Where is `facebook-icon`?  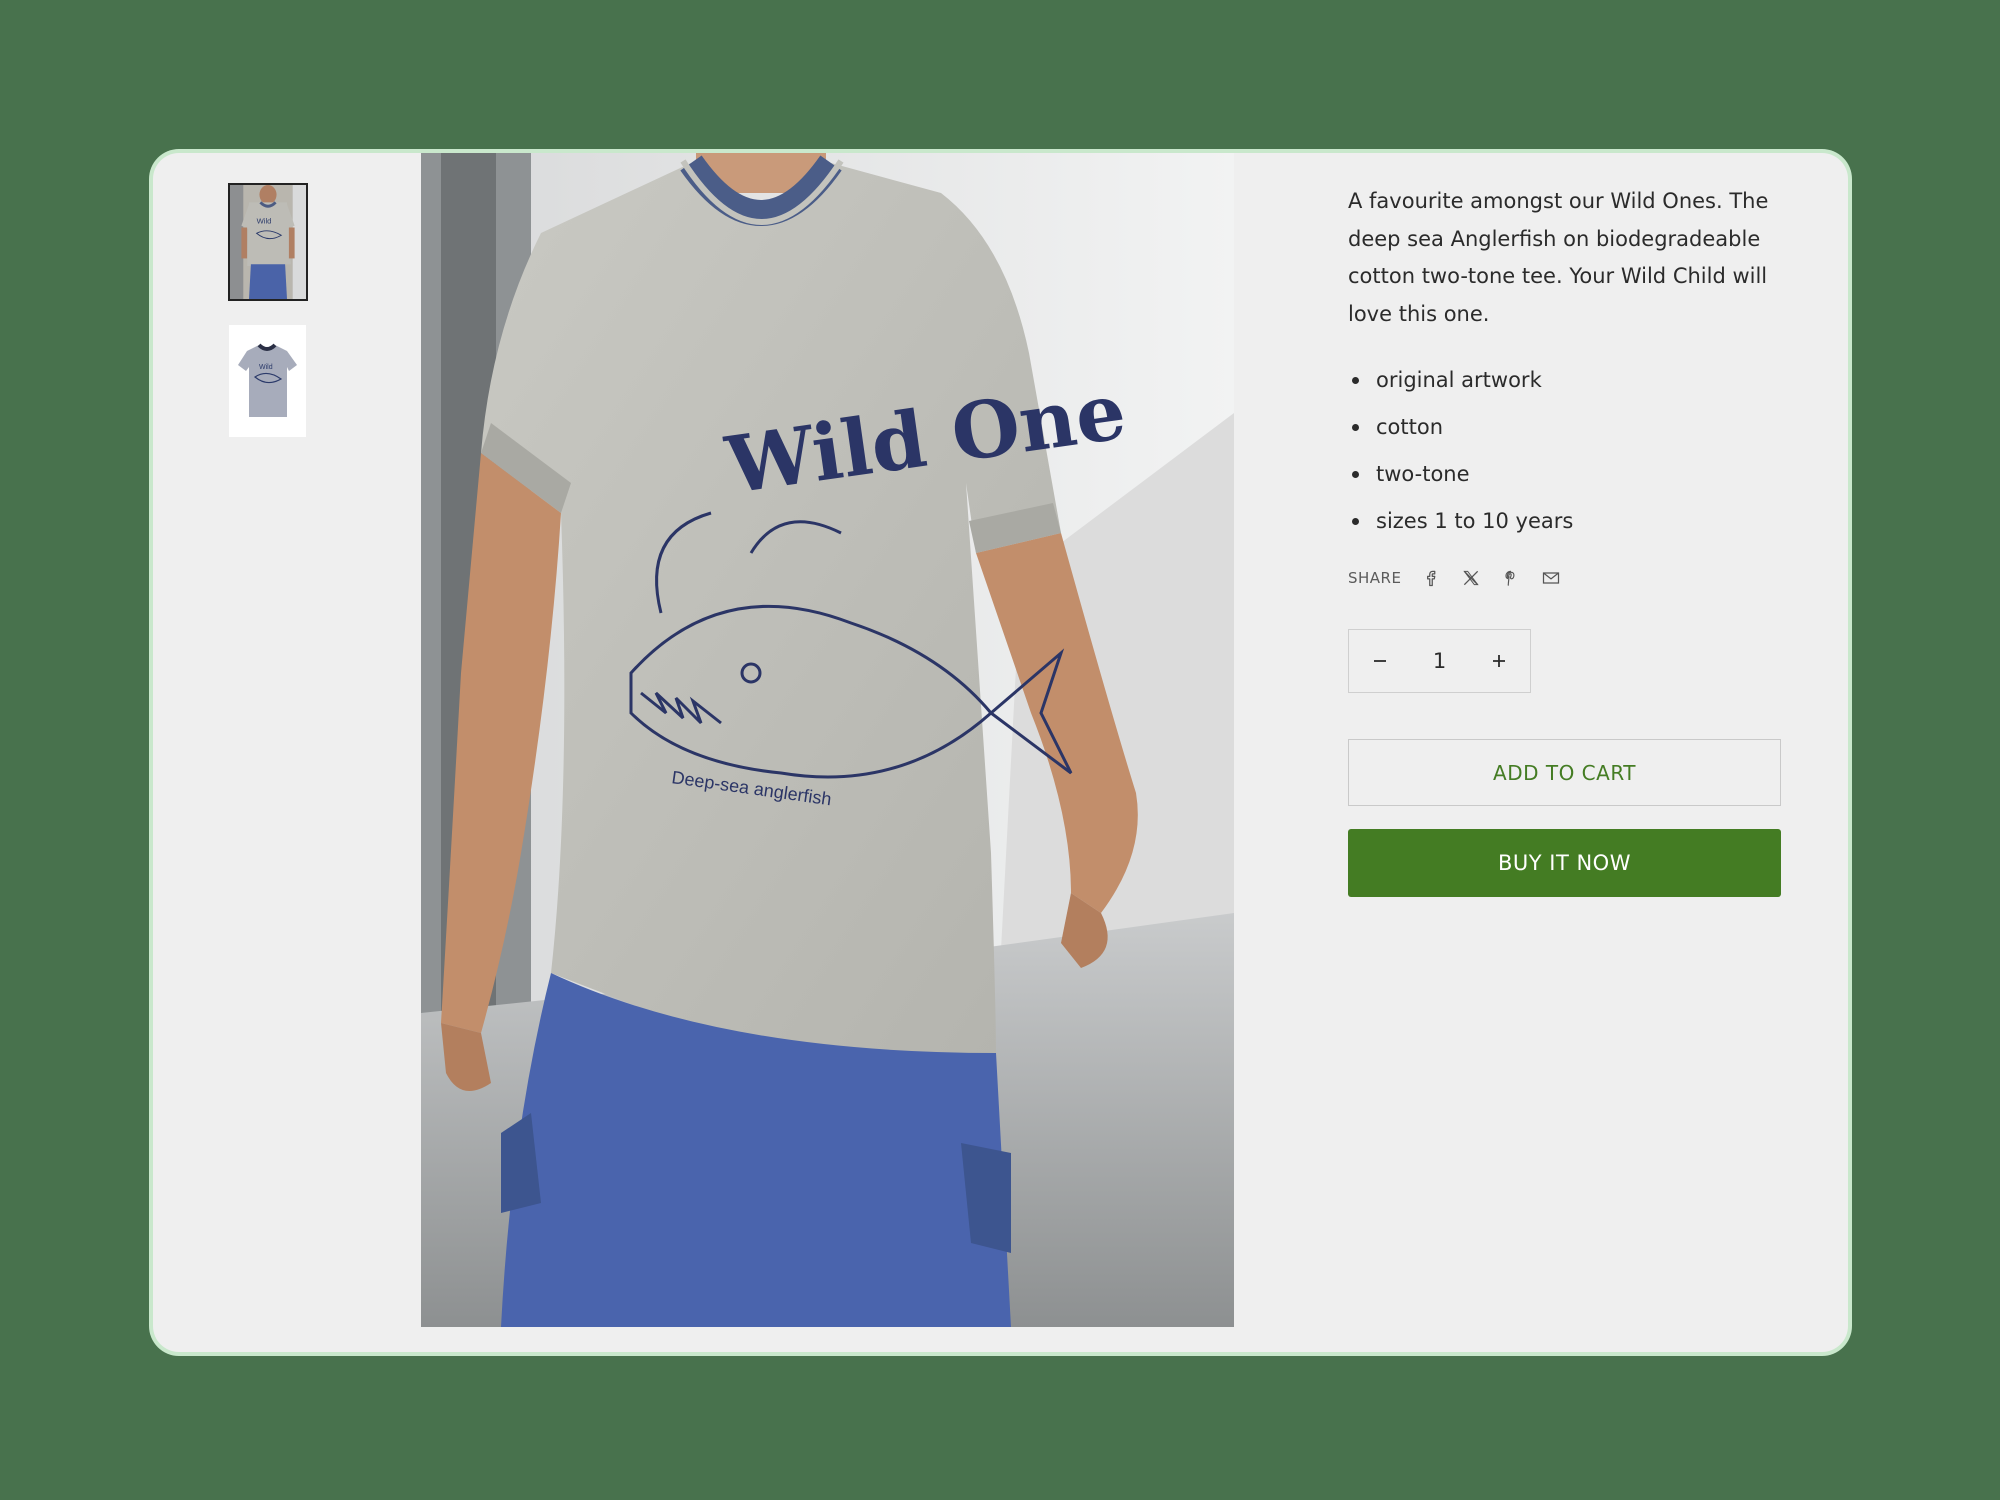 facebook-icon is located at coordinates (1431, 578).